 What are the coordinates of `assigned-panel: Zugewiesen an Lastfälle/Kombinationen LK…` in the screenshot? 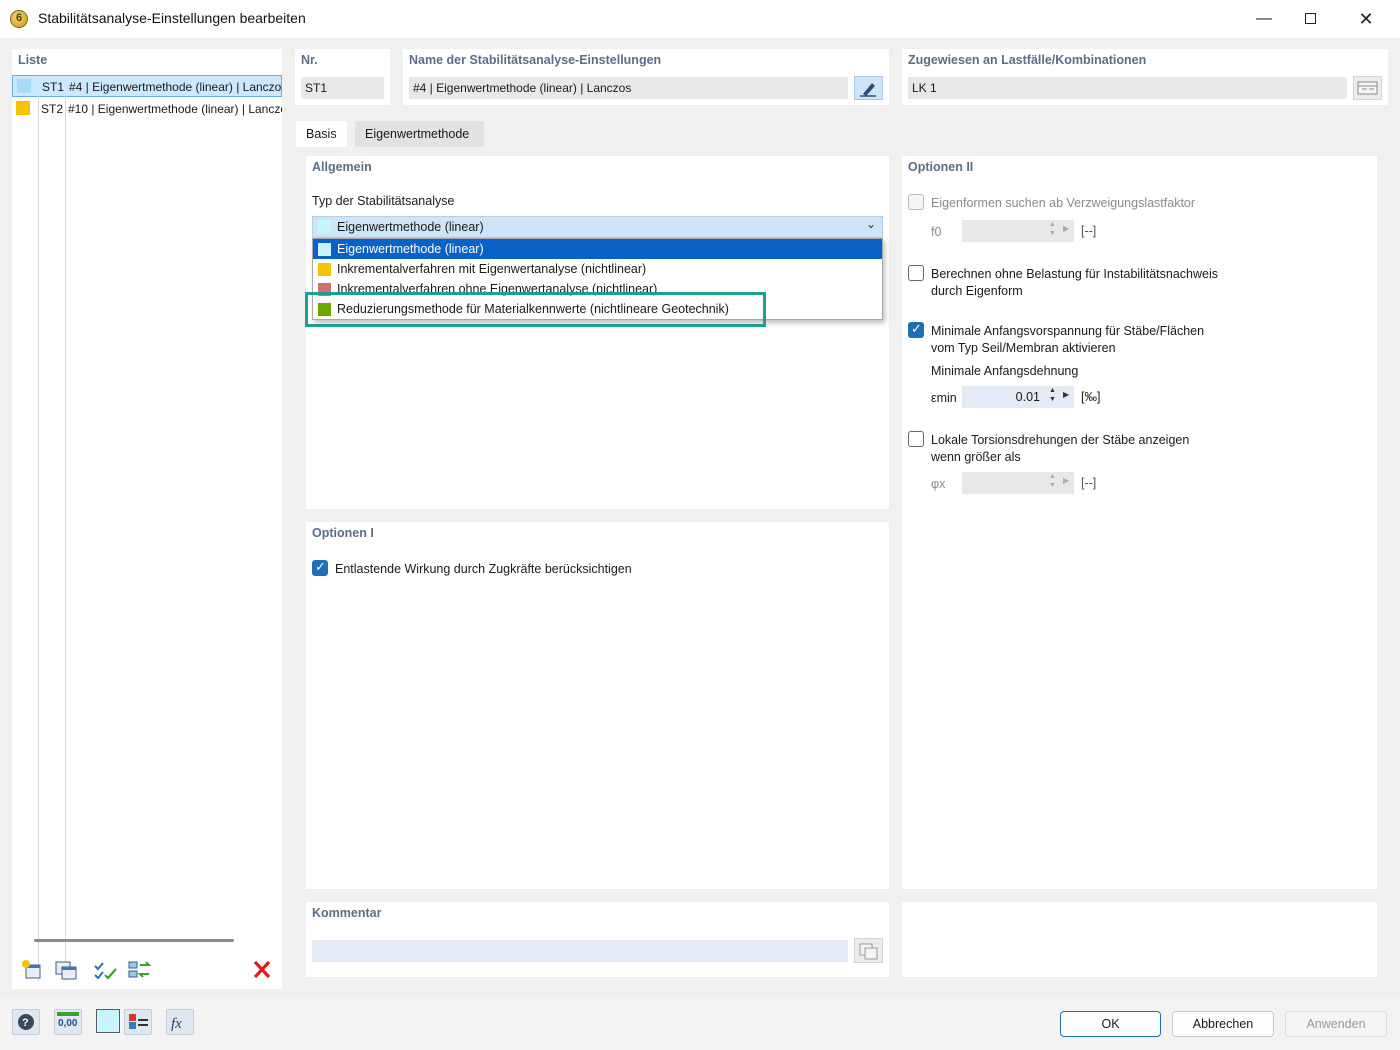 It's located at (1145, 77).